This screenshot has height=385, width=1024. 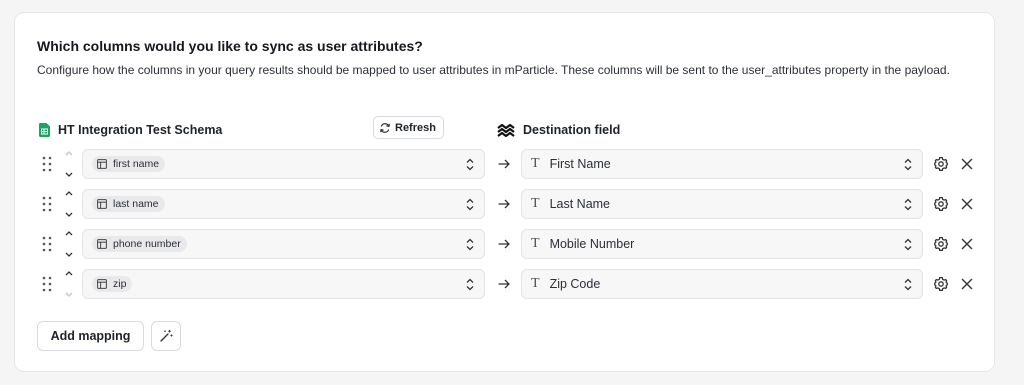 I want to click on mapping-row: first name T First Name, so click(x=505, y=164).